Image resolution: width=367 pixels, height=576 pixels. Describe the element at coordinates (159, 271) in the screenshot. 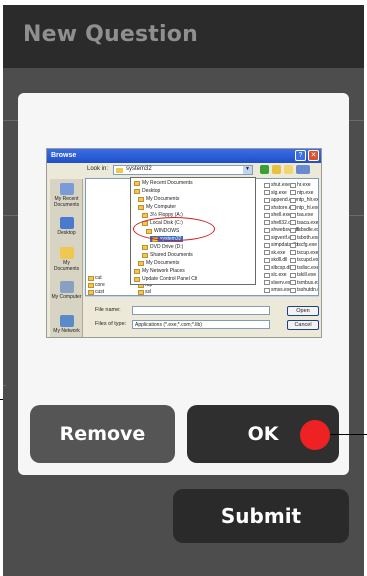

I see `dropdown-item: My Network Places` at that location.